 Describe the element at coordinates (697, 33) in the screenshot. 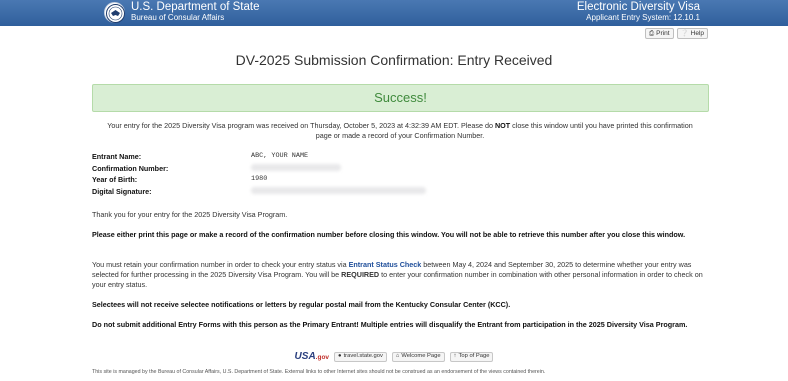

I see `help-label: Help` at that location.